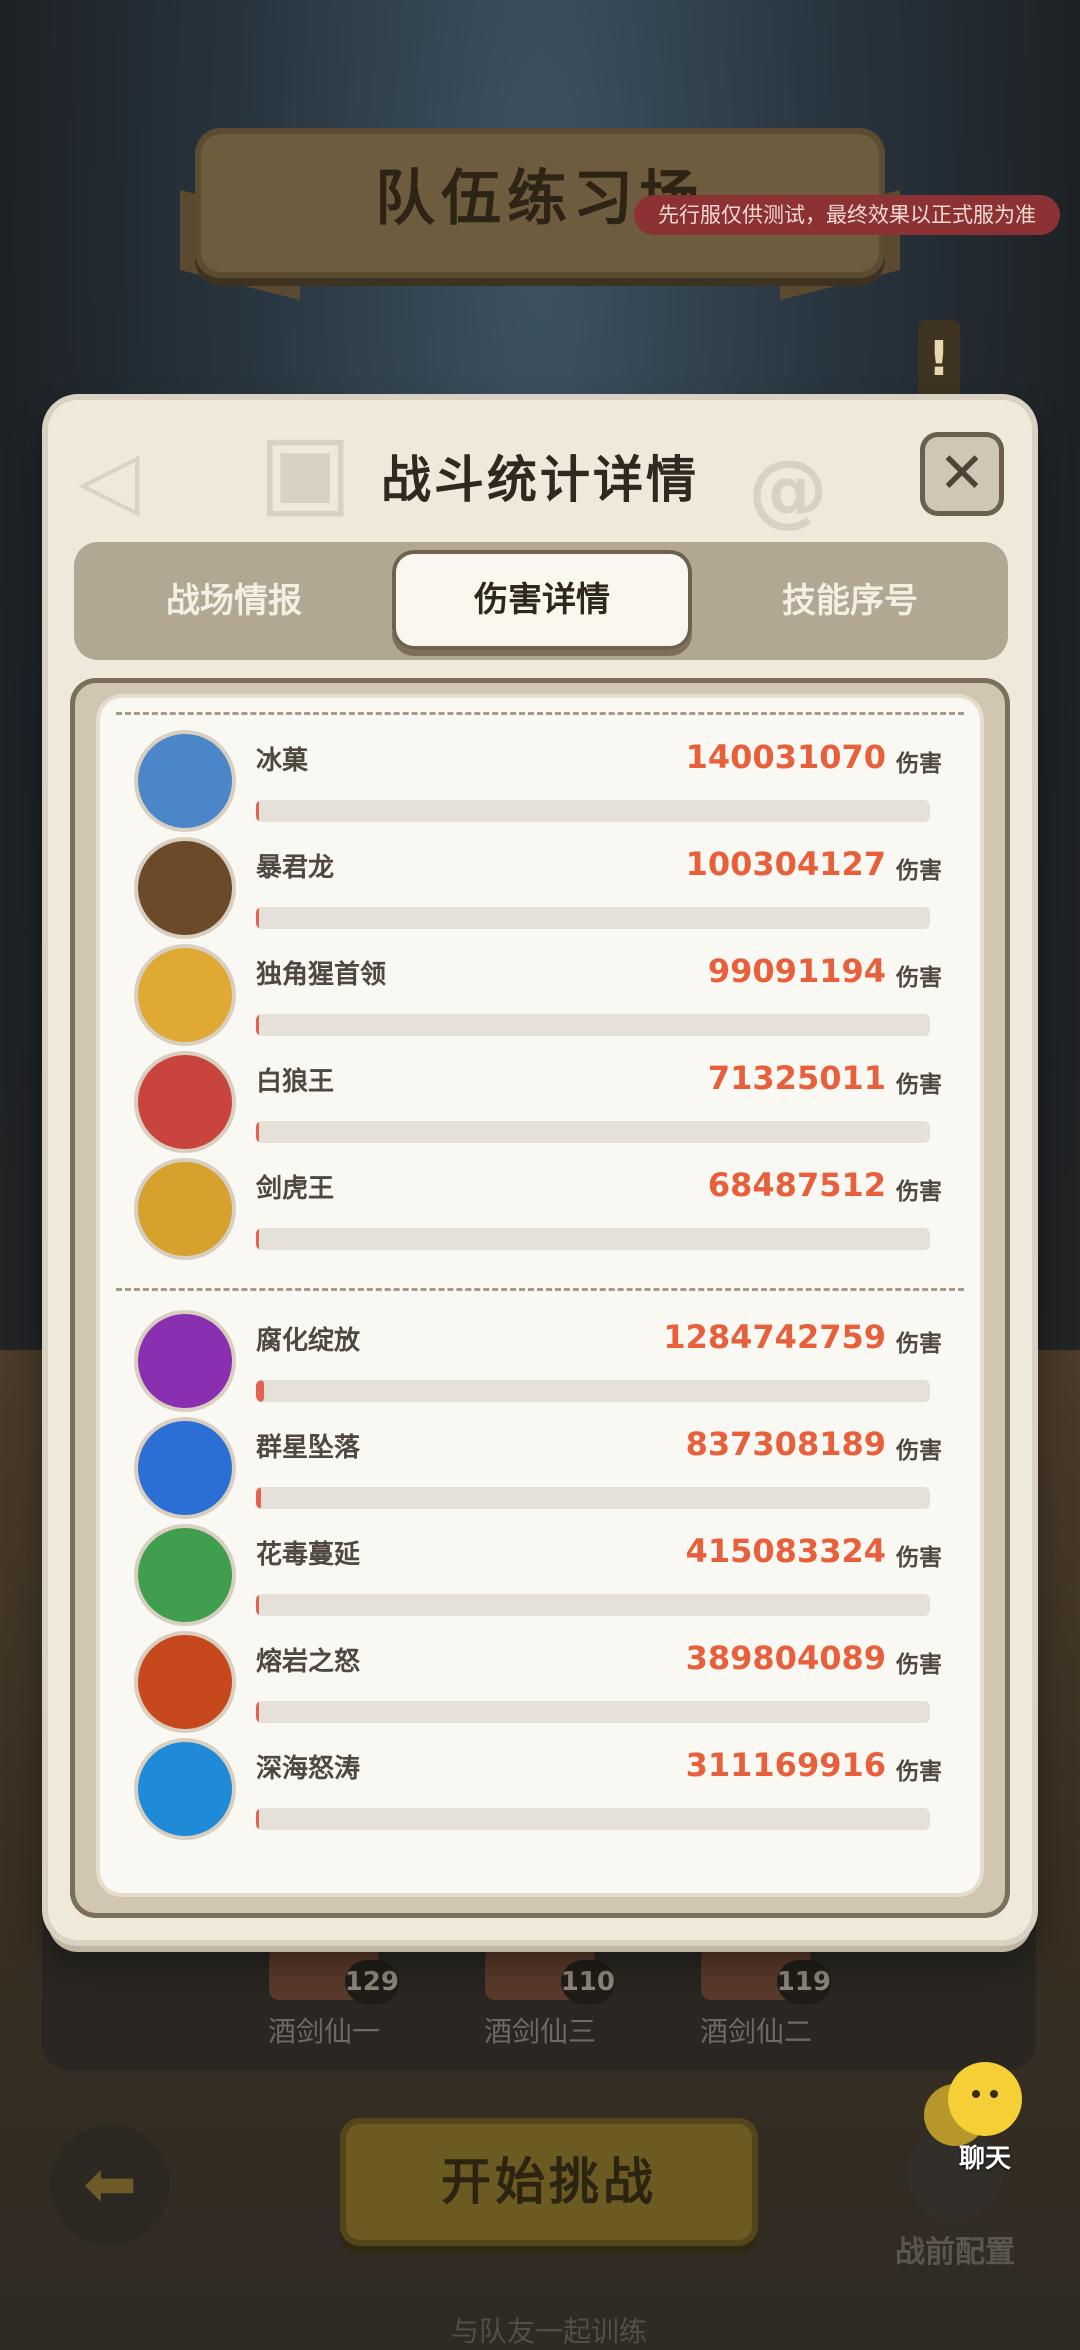  I want to click on back-arrow-icon: ⬅, so click(110, 2185).